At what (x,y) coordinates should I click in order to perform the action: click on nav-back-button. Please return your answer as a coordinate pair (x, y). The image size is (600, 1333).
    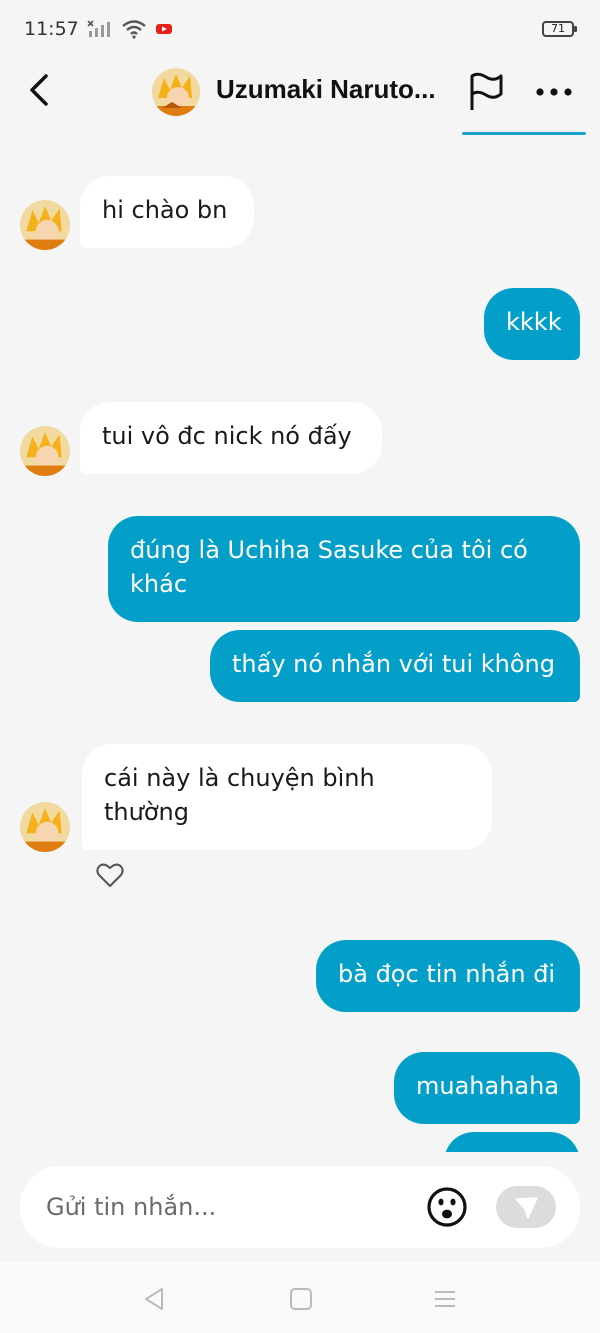
    Looking at the image, I should click on (155, 1299).